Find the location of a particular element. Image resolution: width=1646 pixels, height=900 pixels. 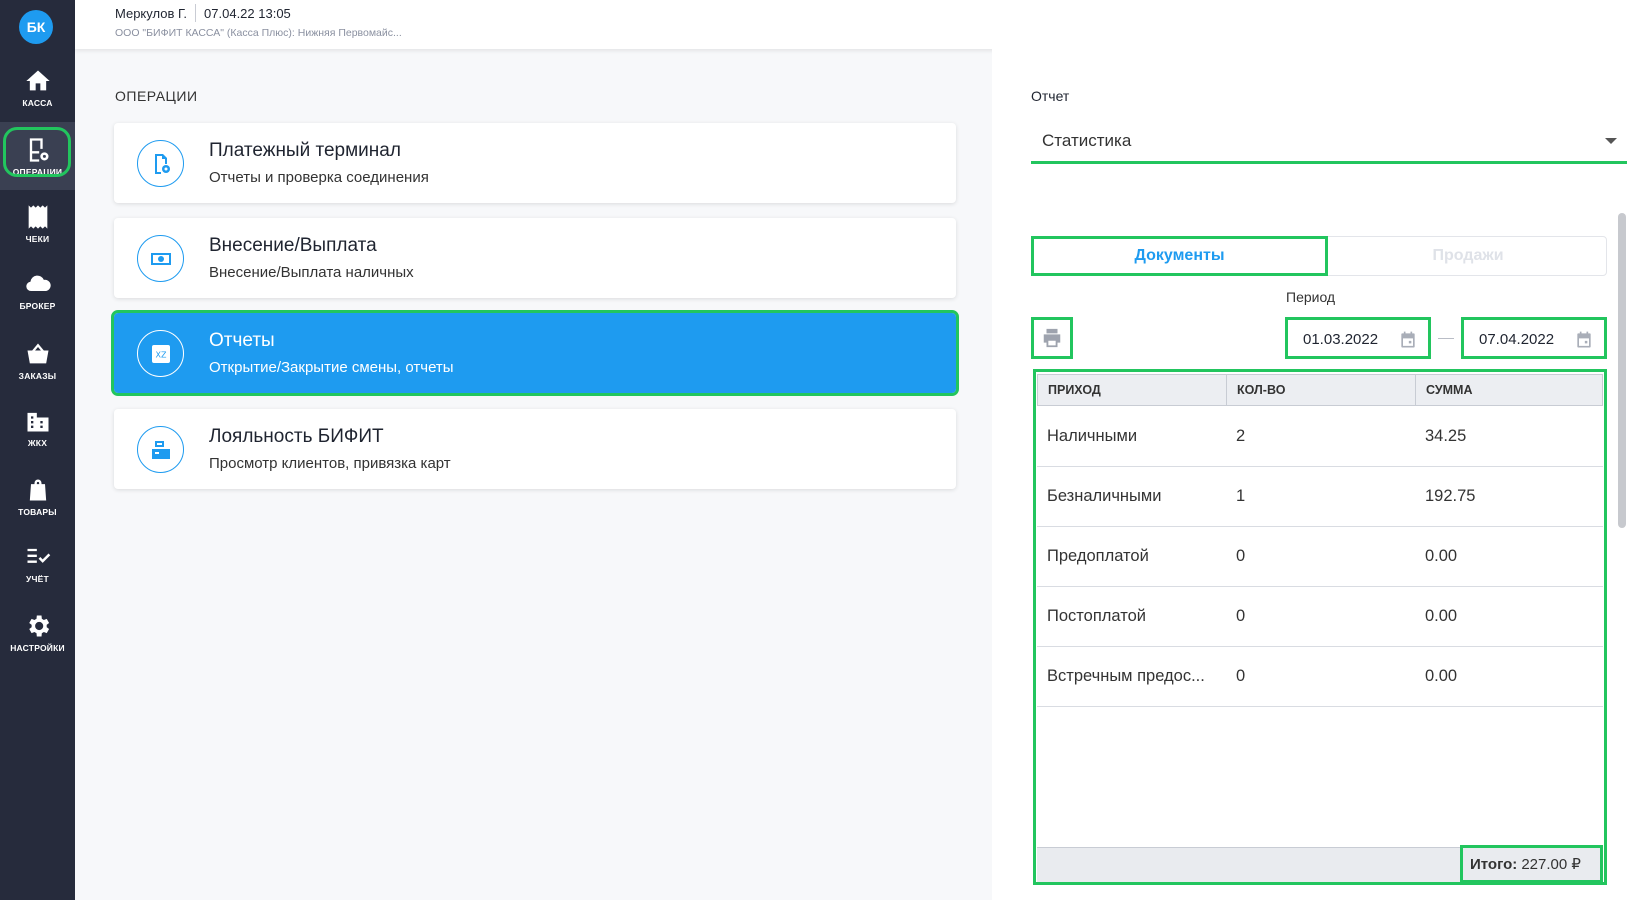

operation-subtitle: Внесение/Выплата наличных is located at coordinates (311, 272).